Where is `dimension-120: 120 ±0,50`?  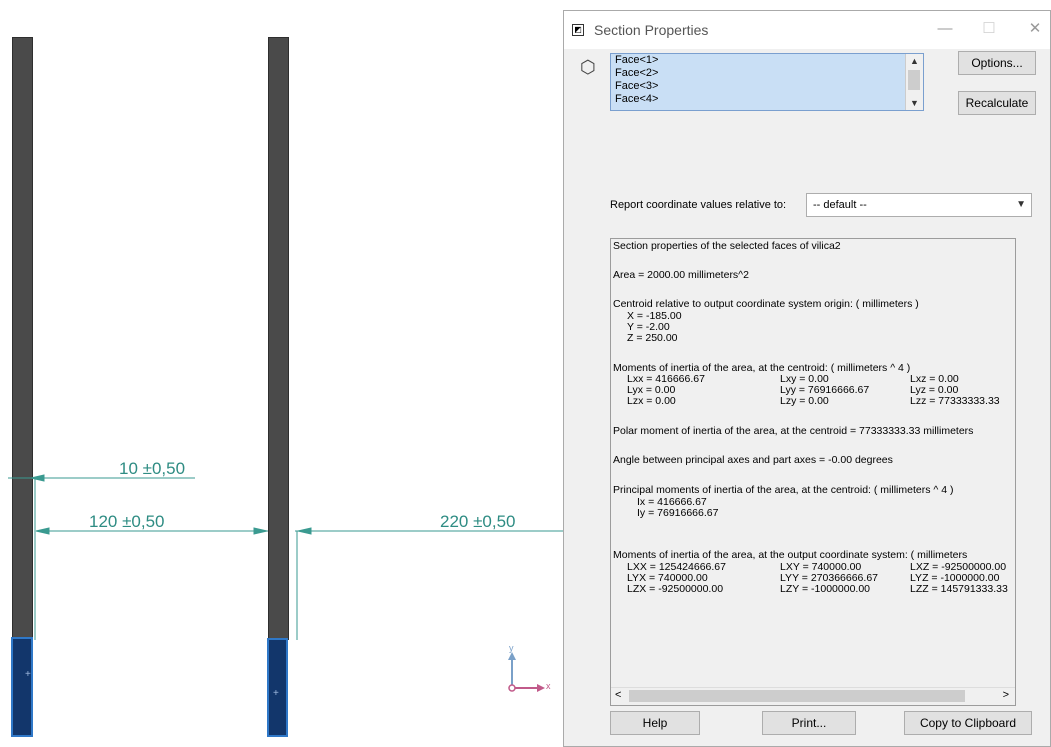 dimension-120: 120 ±0,50 is located at coordinates (127, 522).